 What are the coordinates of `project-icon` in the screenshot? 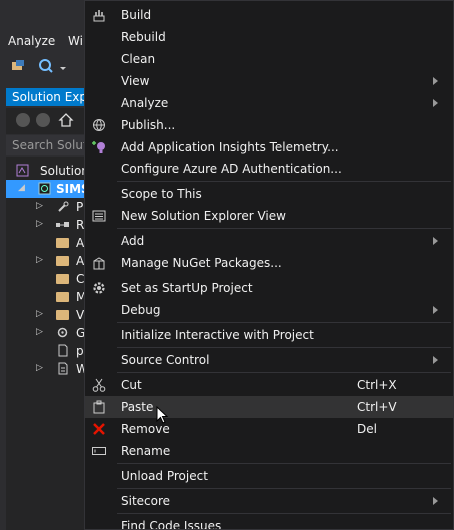 It's located at (44, 188).